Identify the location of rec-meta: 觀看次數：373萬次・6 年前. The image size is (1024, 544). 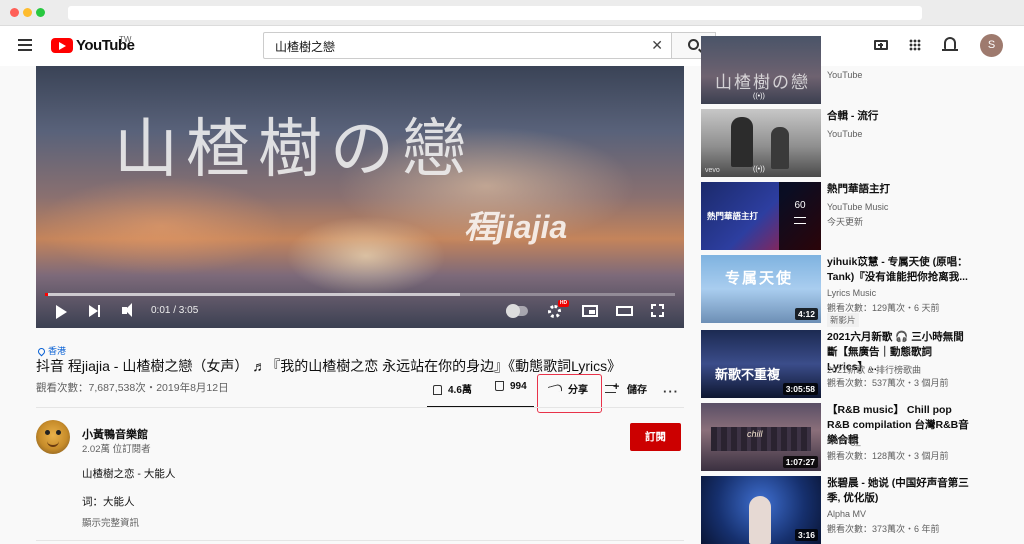
(883, 529).